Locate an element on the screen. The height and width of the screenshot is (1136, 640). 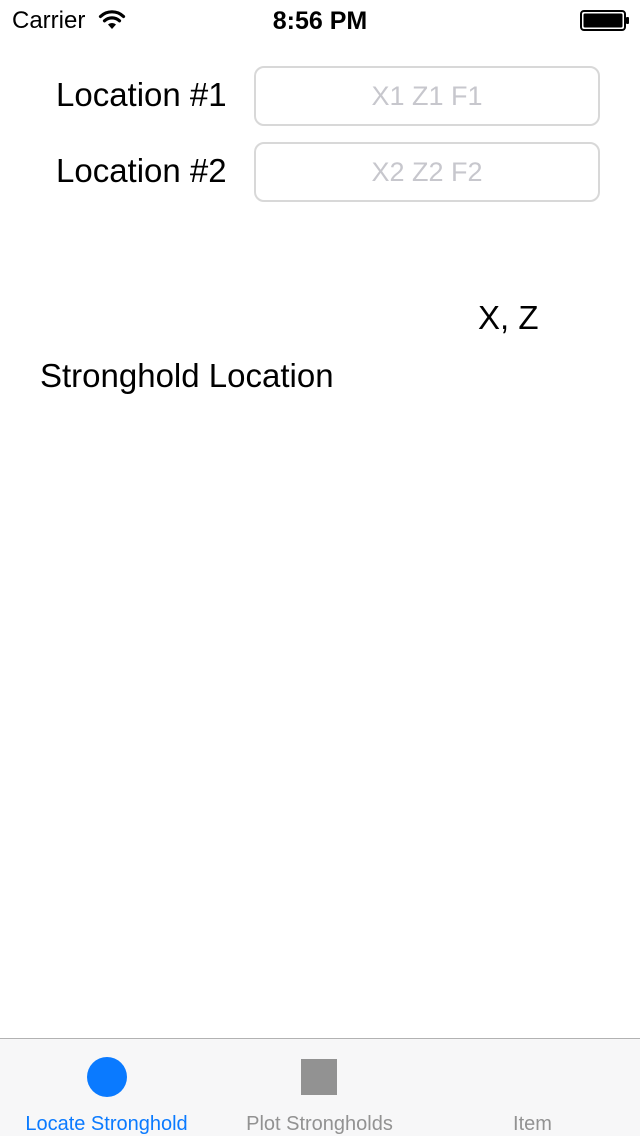
tab-label: Plot Strongholds is located at coordinates (319, 1124).